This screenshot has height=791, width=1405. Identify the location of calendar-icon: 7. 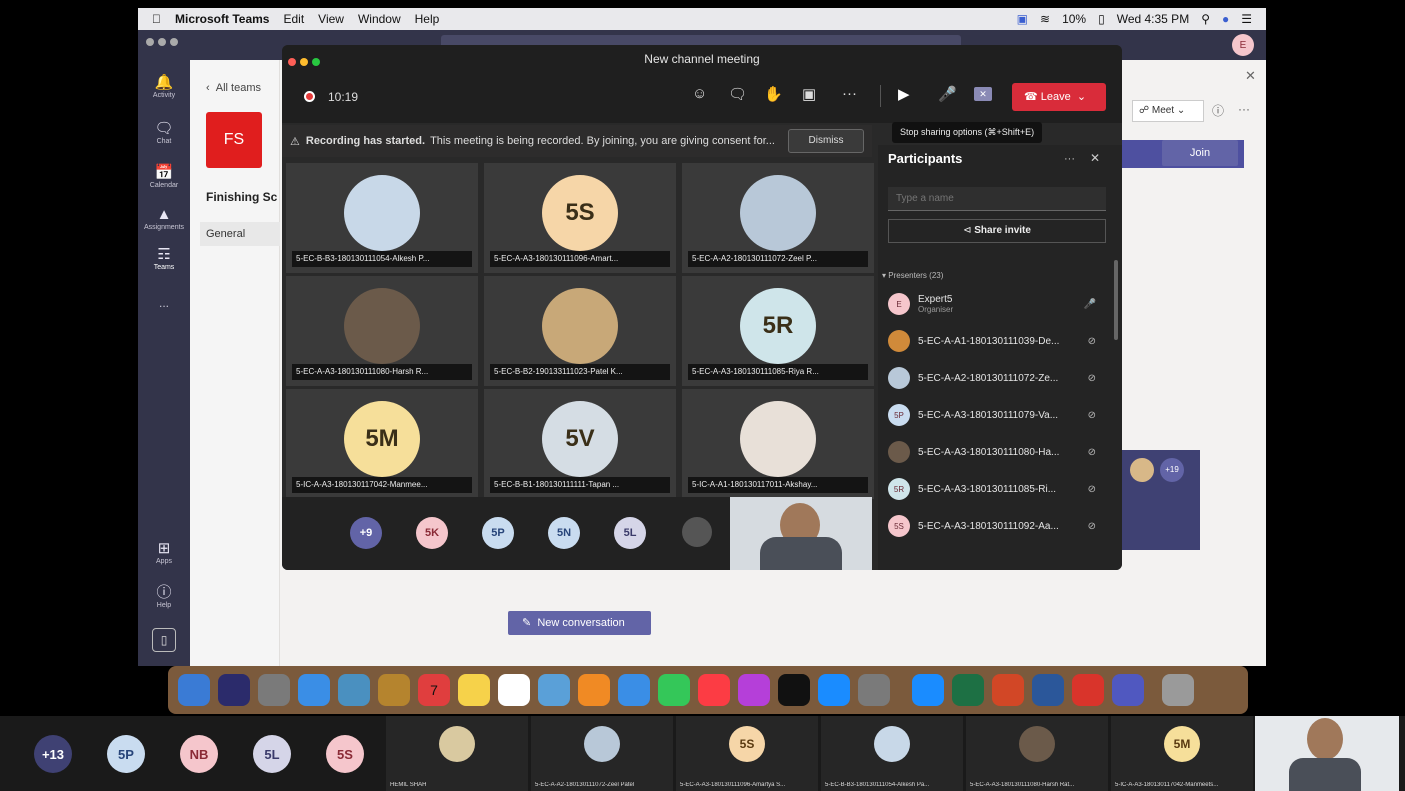
(434, 690).